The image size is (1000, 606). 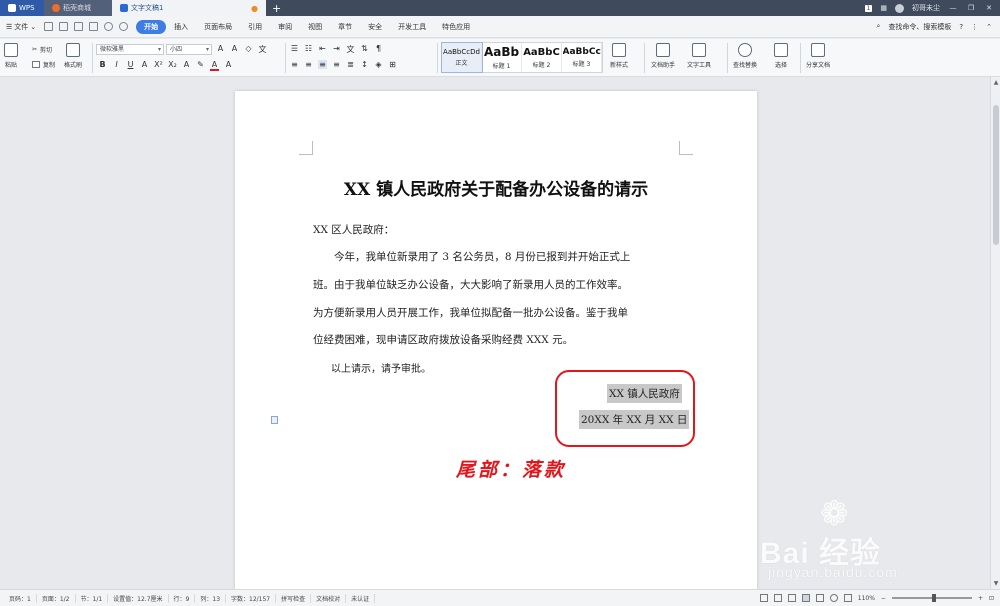 I want to click on style-normal: AaBbCcDd 正文, so click(x=462, y=57).